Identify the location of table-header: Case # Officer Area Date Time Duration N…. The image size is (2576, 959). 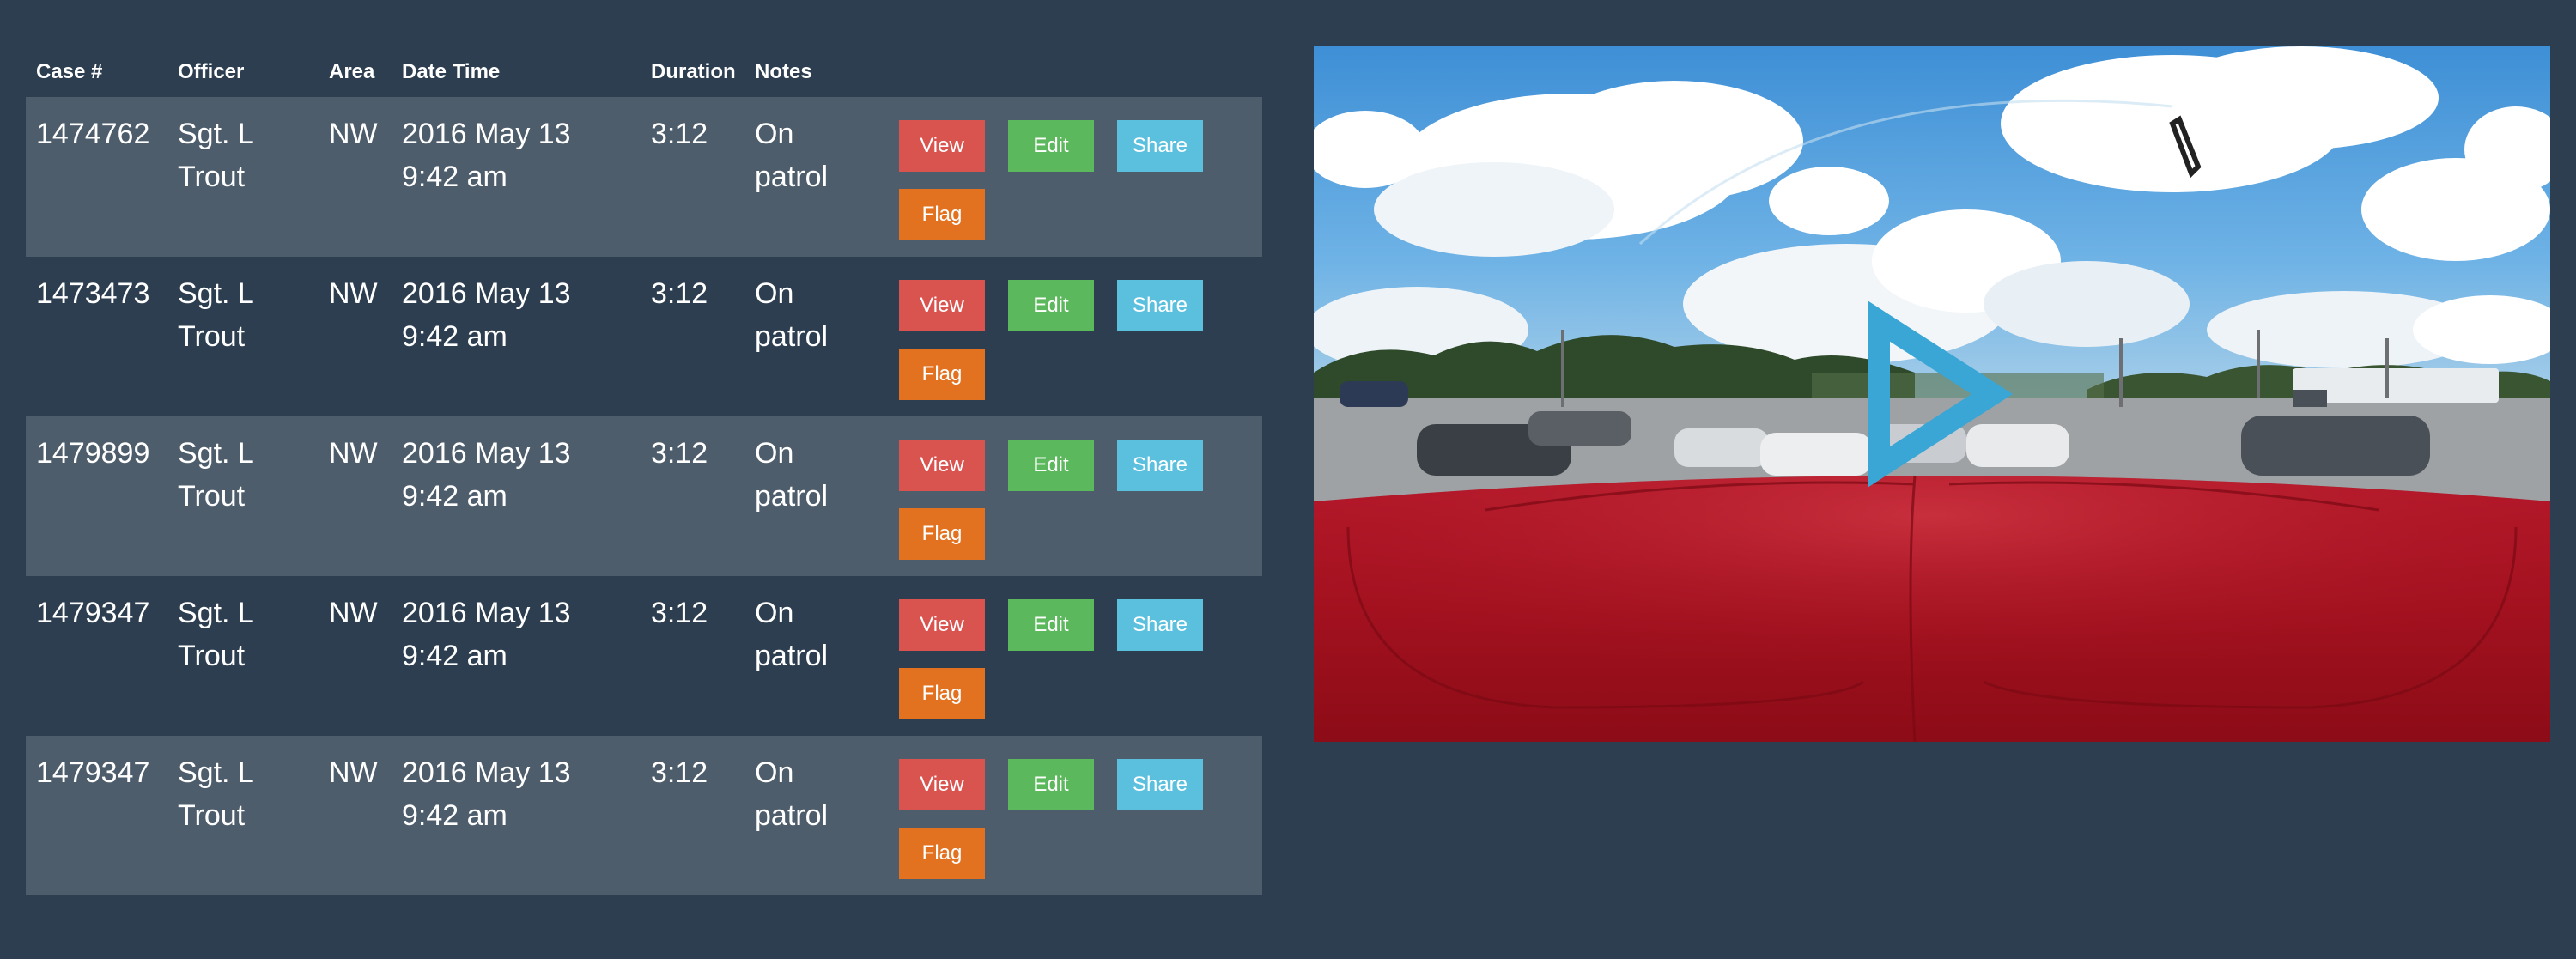
(644, 72).